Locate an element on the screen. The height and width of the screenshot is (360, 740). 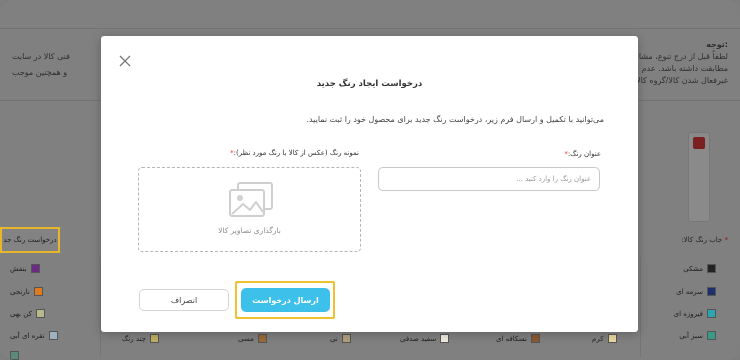
note-title: توجه: is located at coordinates (717, 44).